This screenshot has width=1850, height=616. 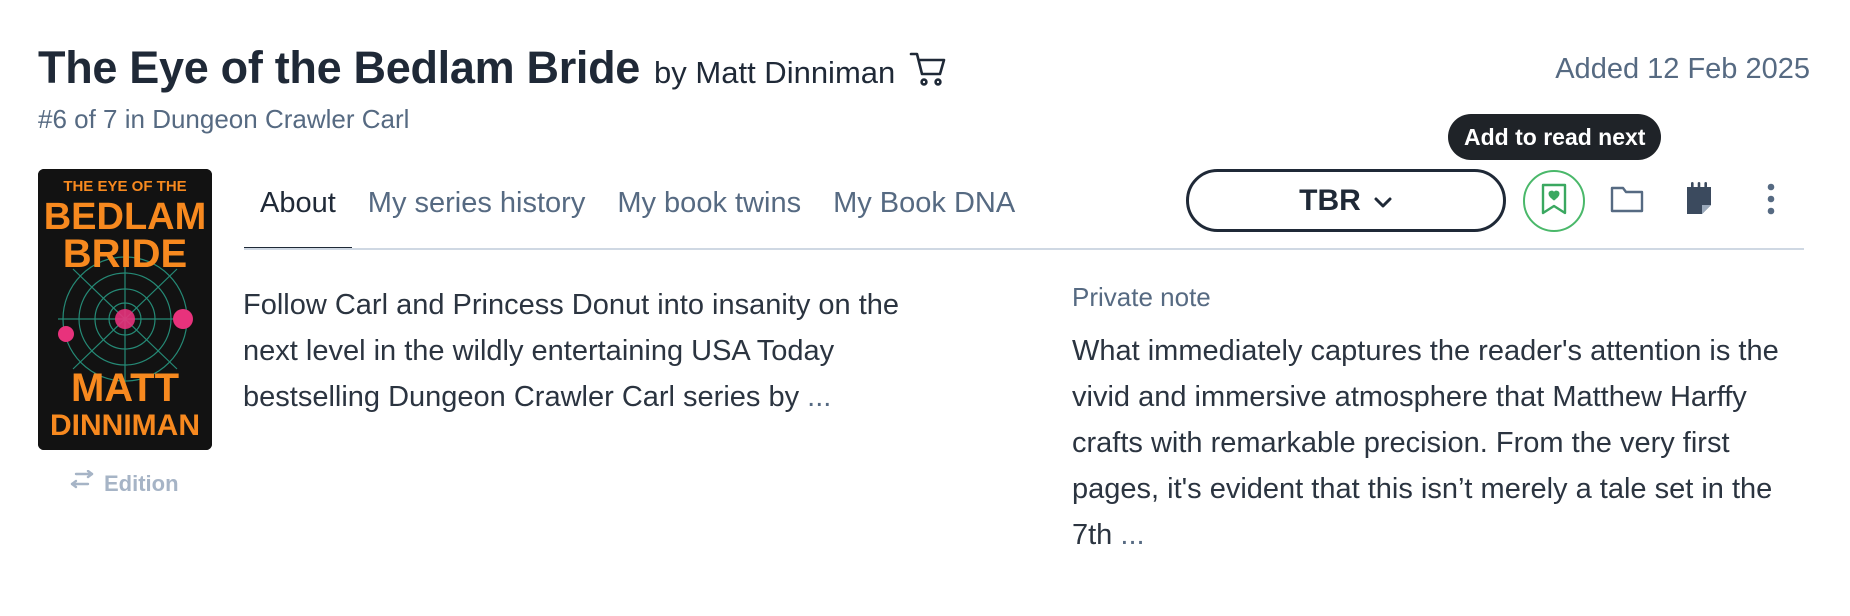 I want to click on tab-my-series-history: My series history, so click(x=477, y=215).